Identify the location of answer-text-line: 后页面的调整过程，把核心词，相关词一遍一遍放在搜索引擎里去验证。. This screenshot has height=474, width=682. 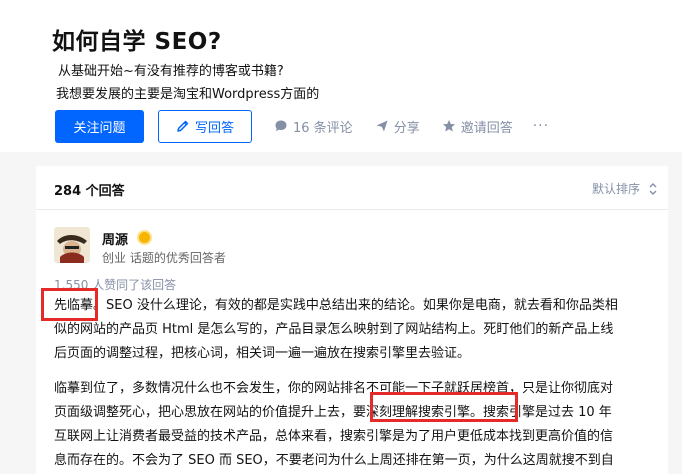
(262, 353).